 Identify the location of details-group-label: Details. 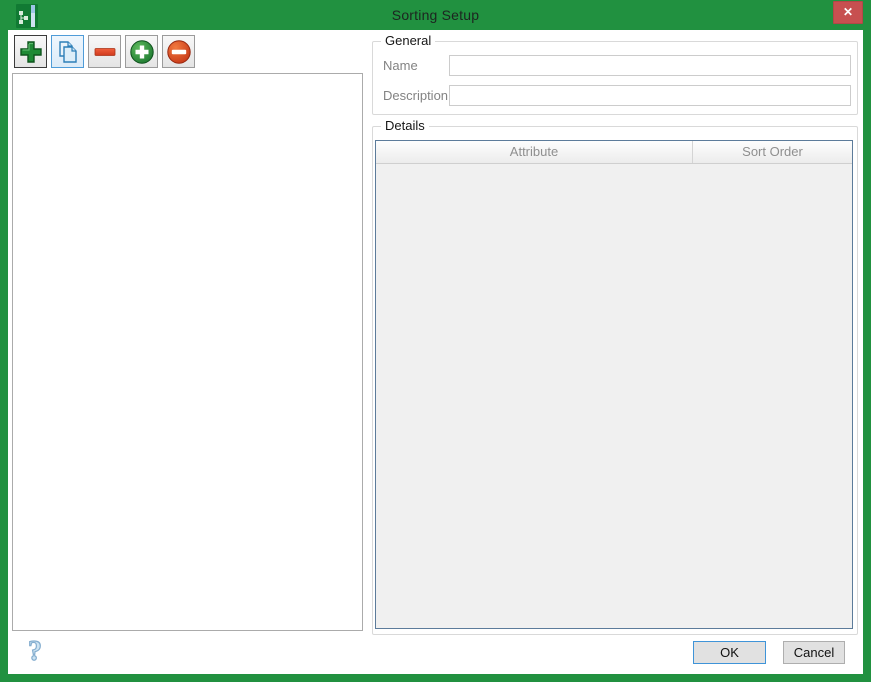
(405, 125).